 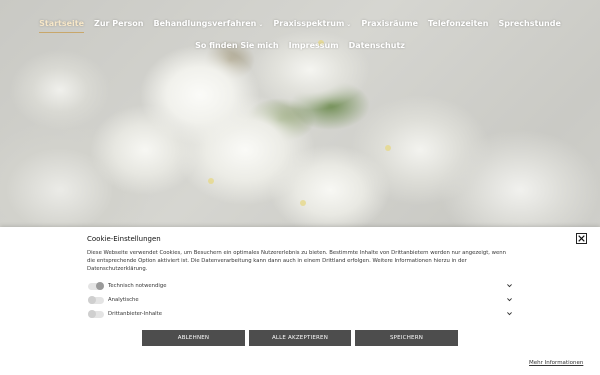 I want to click on nav-item-startseite: Startseite, so click(x=61, y=26).